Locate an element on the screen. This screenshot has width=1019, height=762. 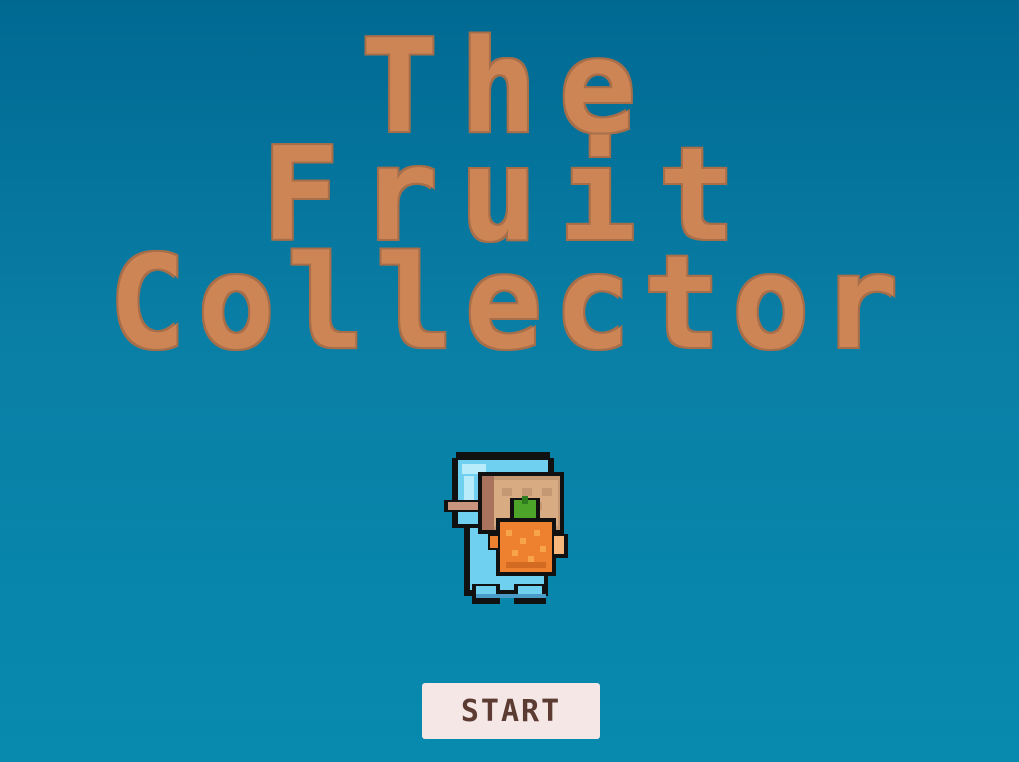
start-button: START is located at coordinates (511, 711).